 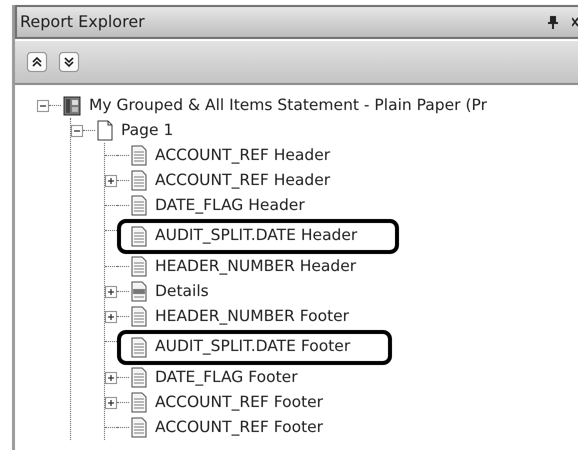 I want to click on tree-item: My Grouped & All Items Statement - Plain Paper (Pr, so click(x=288, y=106).